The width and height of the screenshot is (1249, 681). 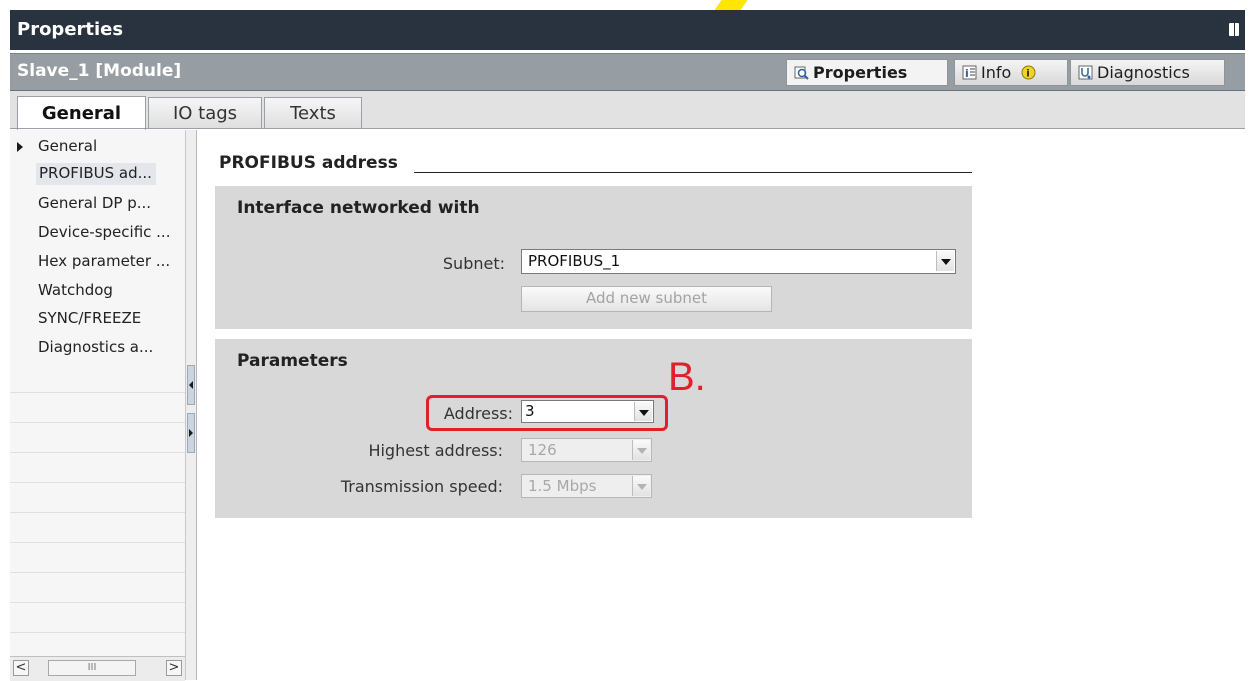 I want to click on highest-address-select: 126, so click(x=586, y=450).